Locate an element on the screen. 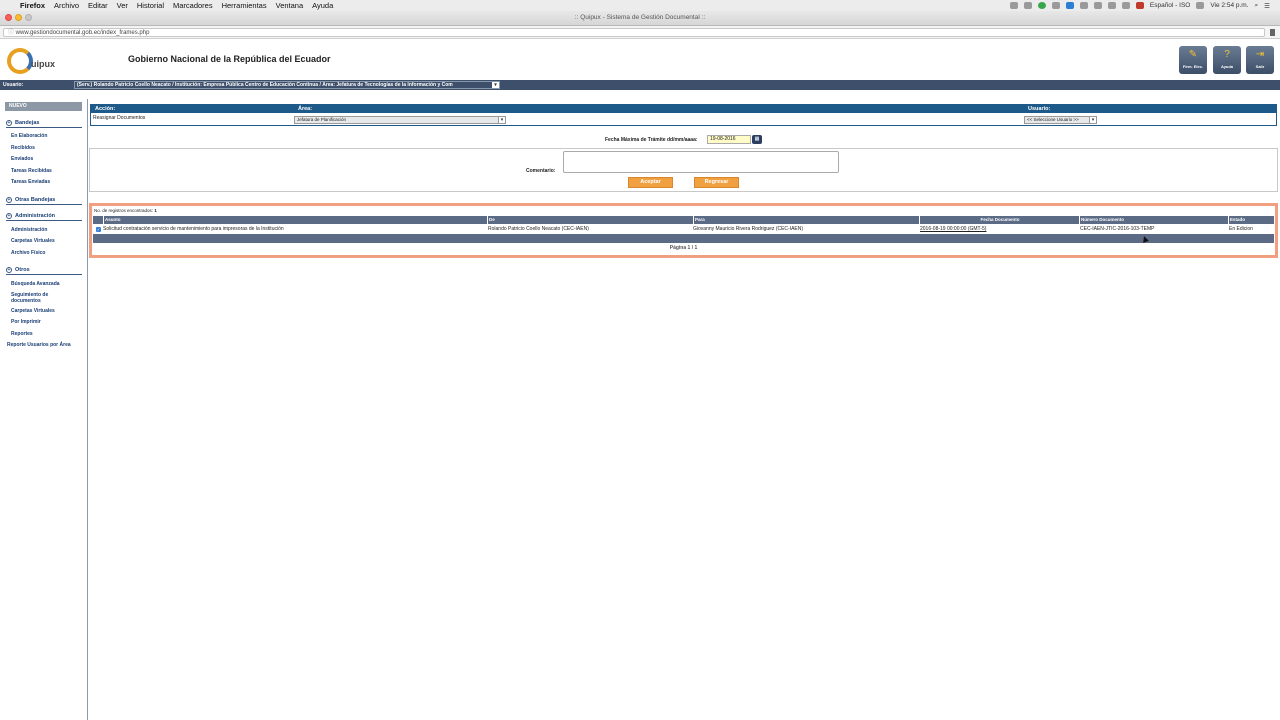  reader-view-icon is located at coordinates (1272, 32).